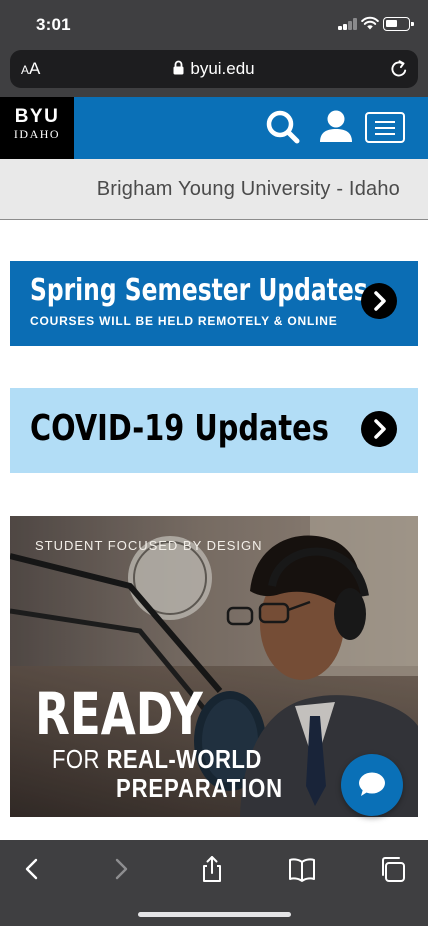 Image resolution: width=428 pixels, height=926 pixels. What do you see at coordinates (399, 69) in the screenshot?
I see `reload-icon` at bounding box center [399, 69].